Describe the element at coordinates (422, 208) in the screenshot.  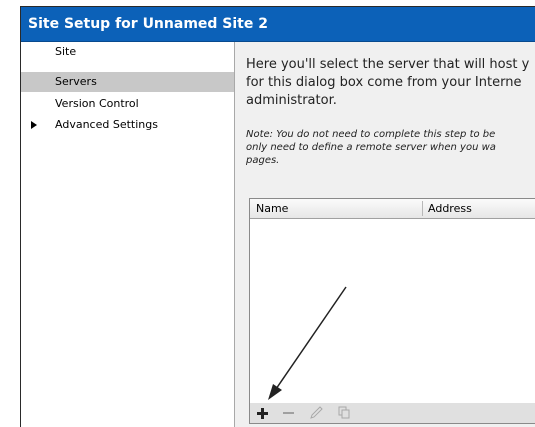
I see `column-divider` at that location.